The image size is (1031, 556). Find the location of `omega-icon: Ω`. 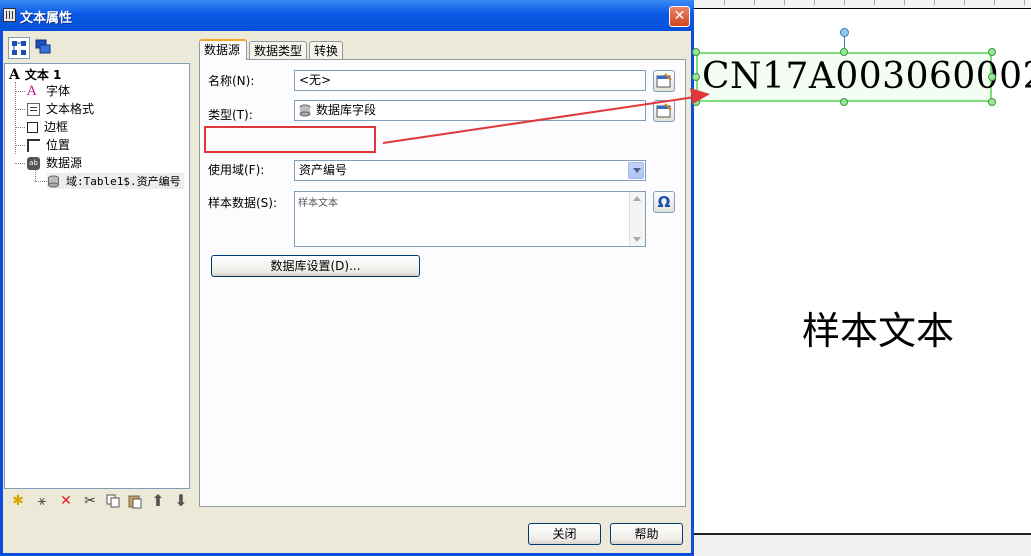

omega-icon: Ω is located at coordinates (664, 202).